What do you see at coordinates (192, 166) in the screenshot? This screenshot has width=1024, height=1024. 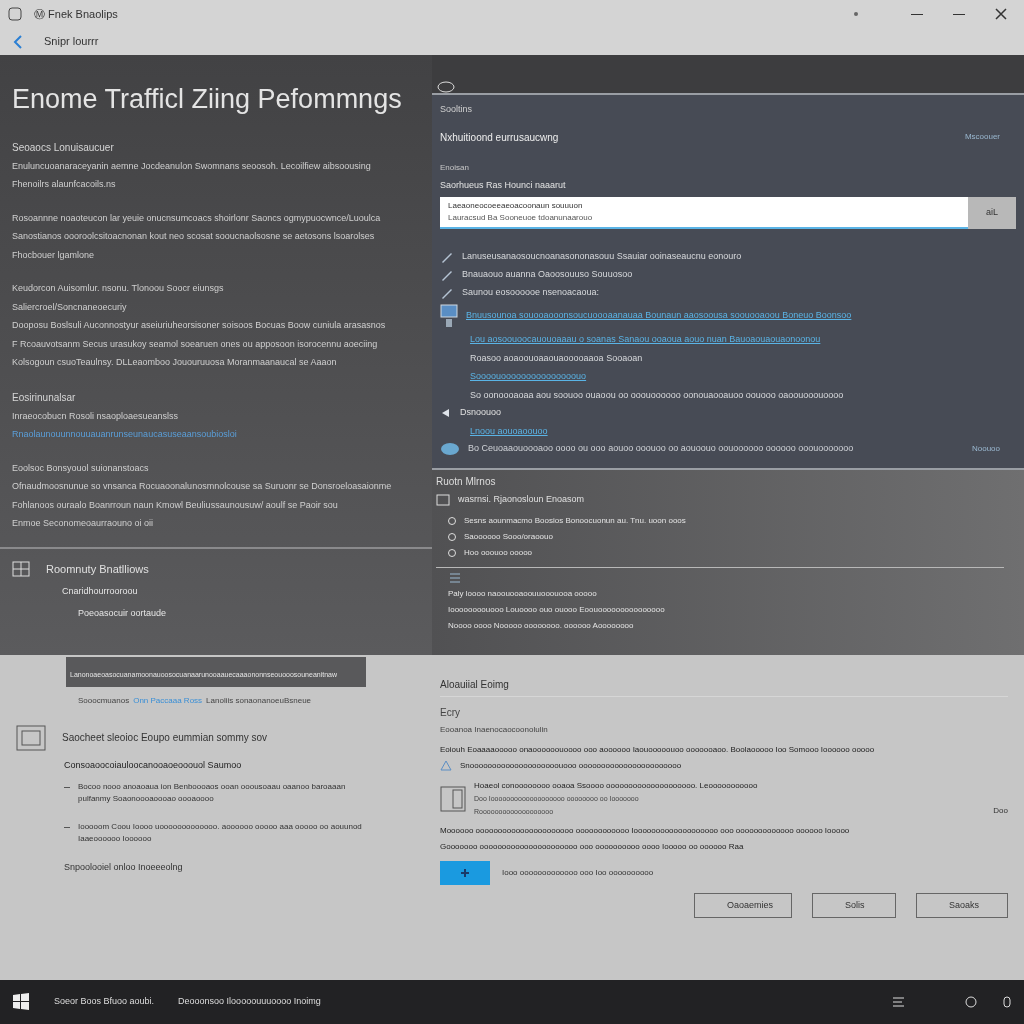 I see `body-text: Enuluncuoanaraceyanin aemne Jocdeanulon Swomnans seoosoh. Lecoilfiew aibsoousing` at bounding box center [192, 166].